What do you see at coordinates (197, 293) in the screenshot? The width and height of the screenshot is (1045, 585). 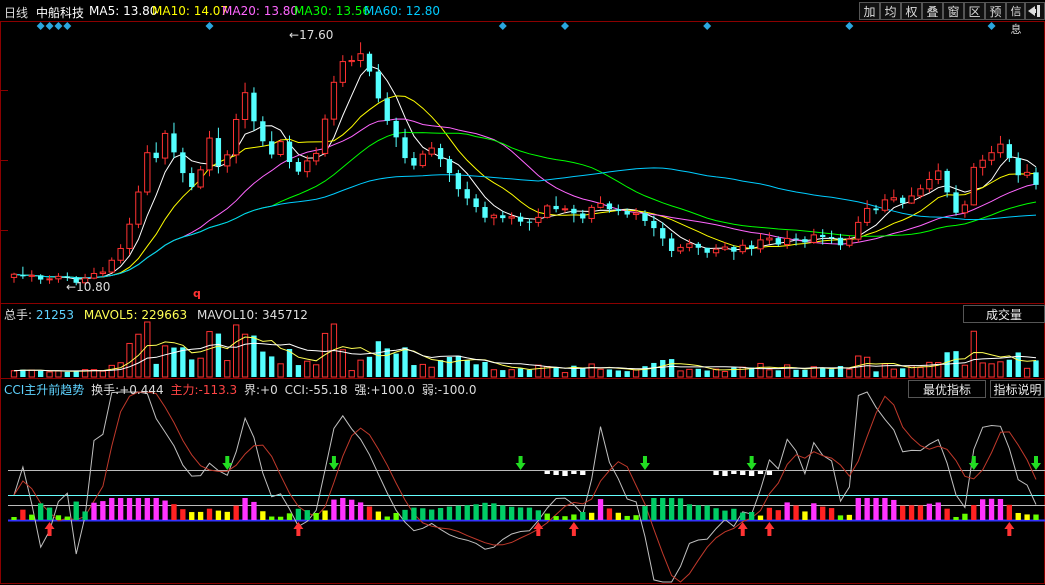 I see `signal-marker: q` at bounding box center [197, 293].